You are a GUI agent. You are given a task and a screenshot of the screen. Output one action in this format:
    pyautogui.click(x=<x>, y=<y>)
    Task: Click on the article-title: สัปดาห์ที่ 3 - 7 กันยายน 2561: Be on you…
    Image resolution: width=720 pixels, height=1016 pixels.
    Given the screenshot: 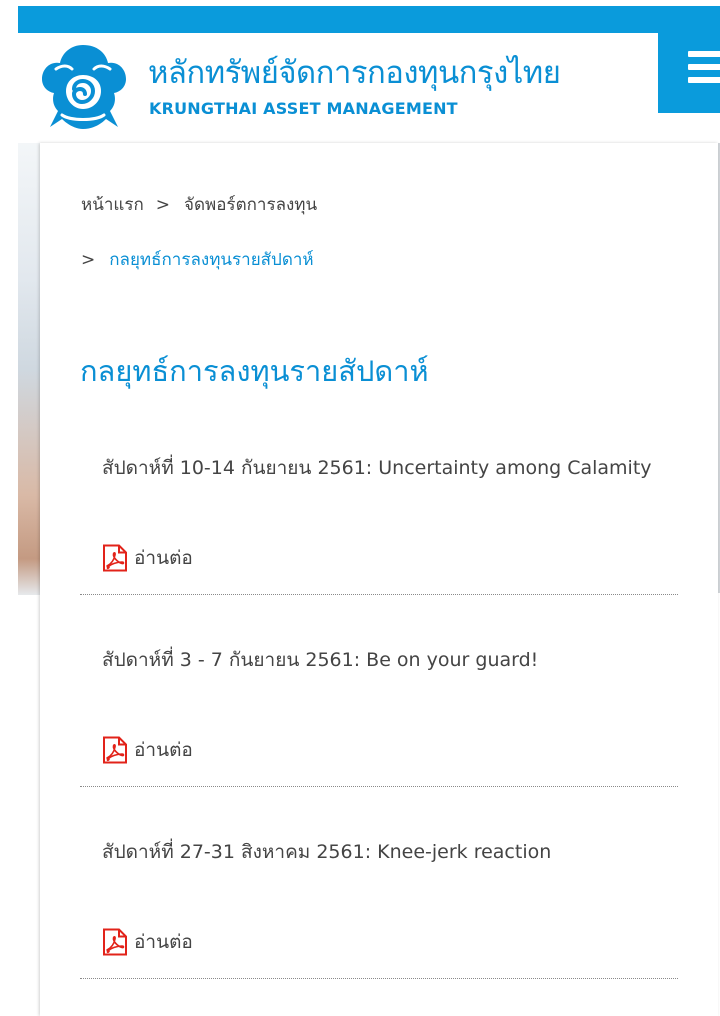 What is the action you would take?
    pyautogui.click(x=382, y=660)
    